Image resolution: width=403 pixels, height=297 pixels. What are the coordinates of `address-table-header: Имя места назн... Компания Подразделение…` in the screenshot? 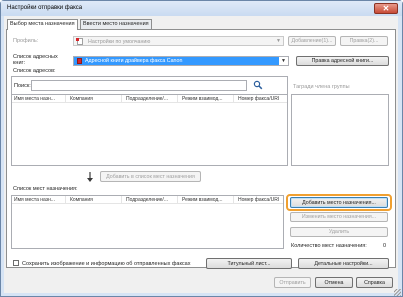 It's located at (149, 99).